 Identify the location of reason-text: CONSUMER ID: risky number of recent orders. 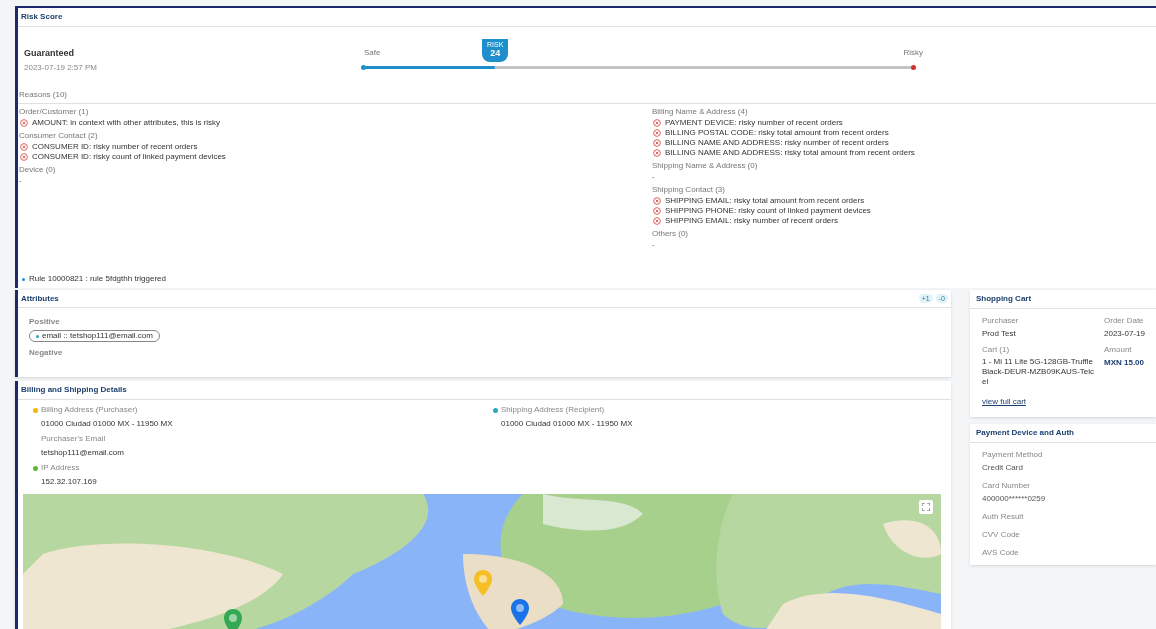
(115, 147).